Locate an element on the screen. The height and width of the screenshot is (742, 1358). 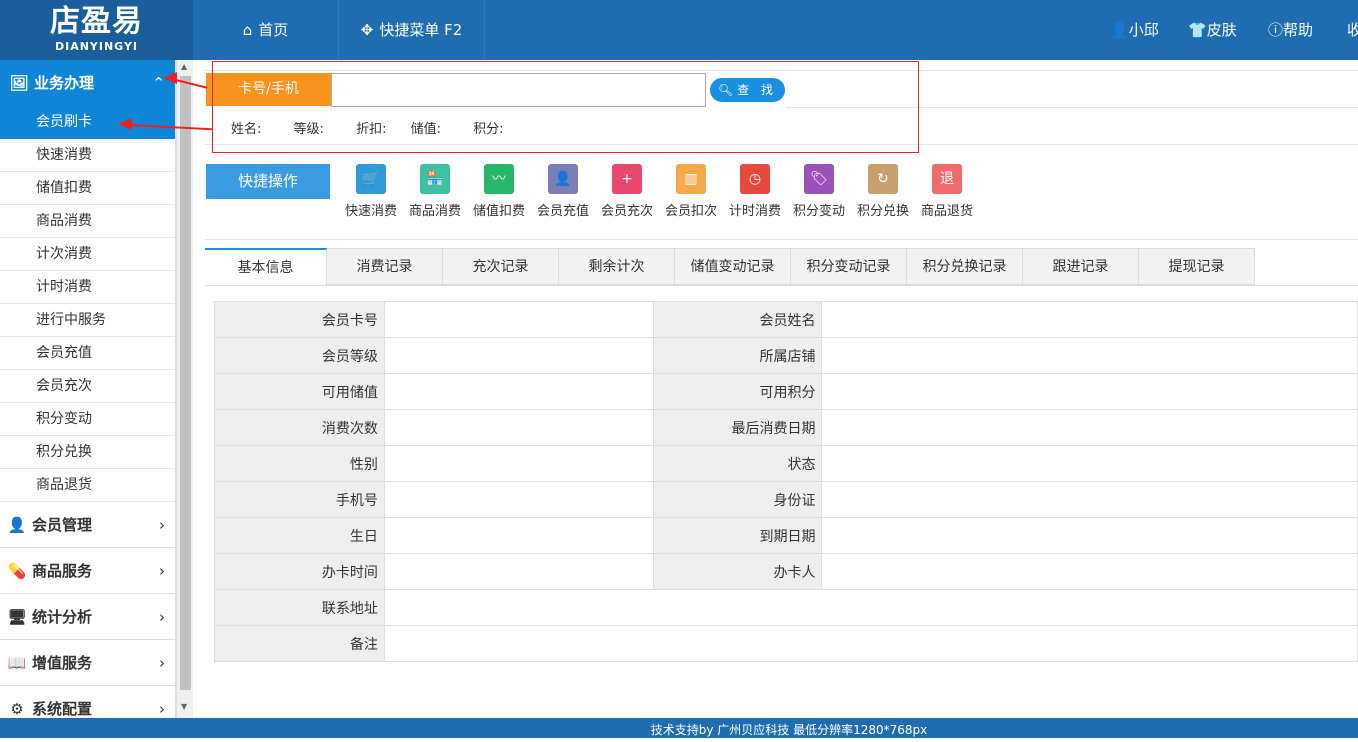
field-label: 备注 is located at coordinates (299, 643).